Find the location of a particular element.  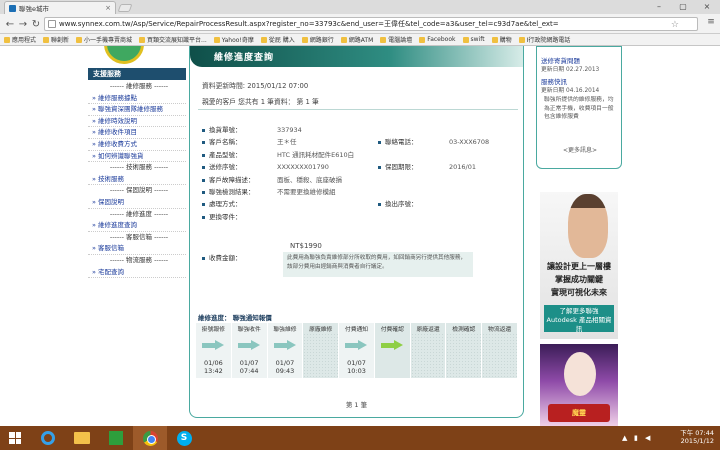

step-label: 掛號報修 is located at coordinates (213, 330).